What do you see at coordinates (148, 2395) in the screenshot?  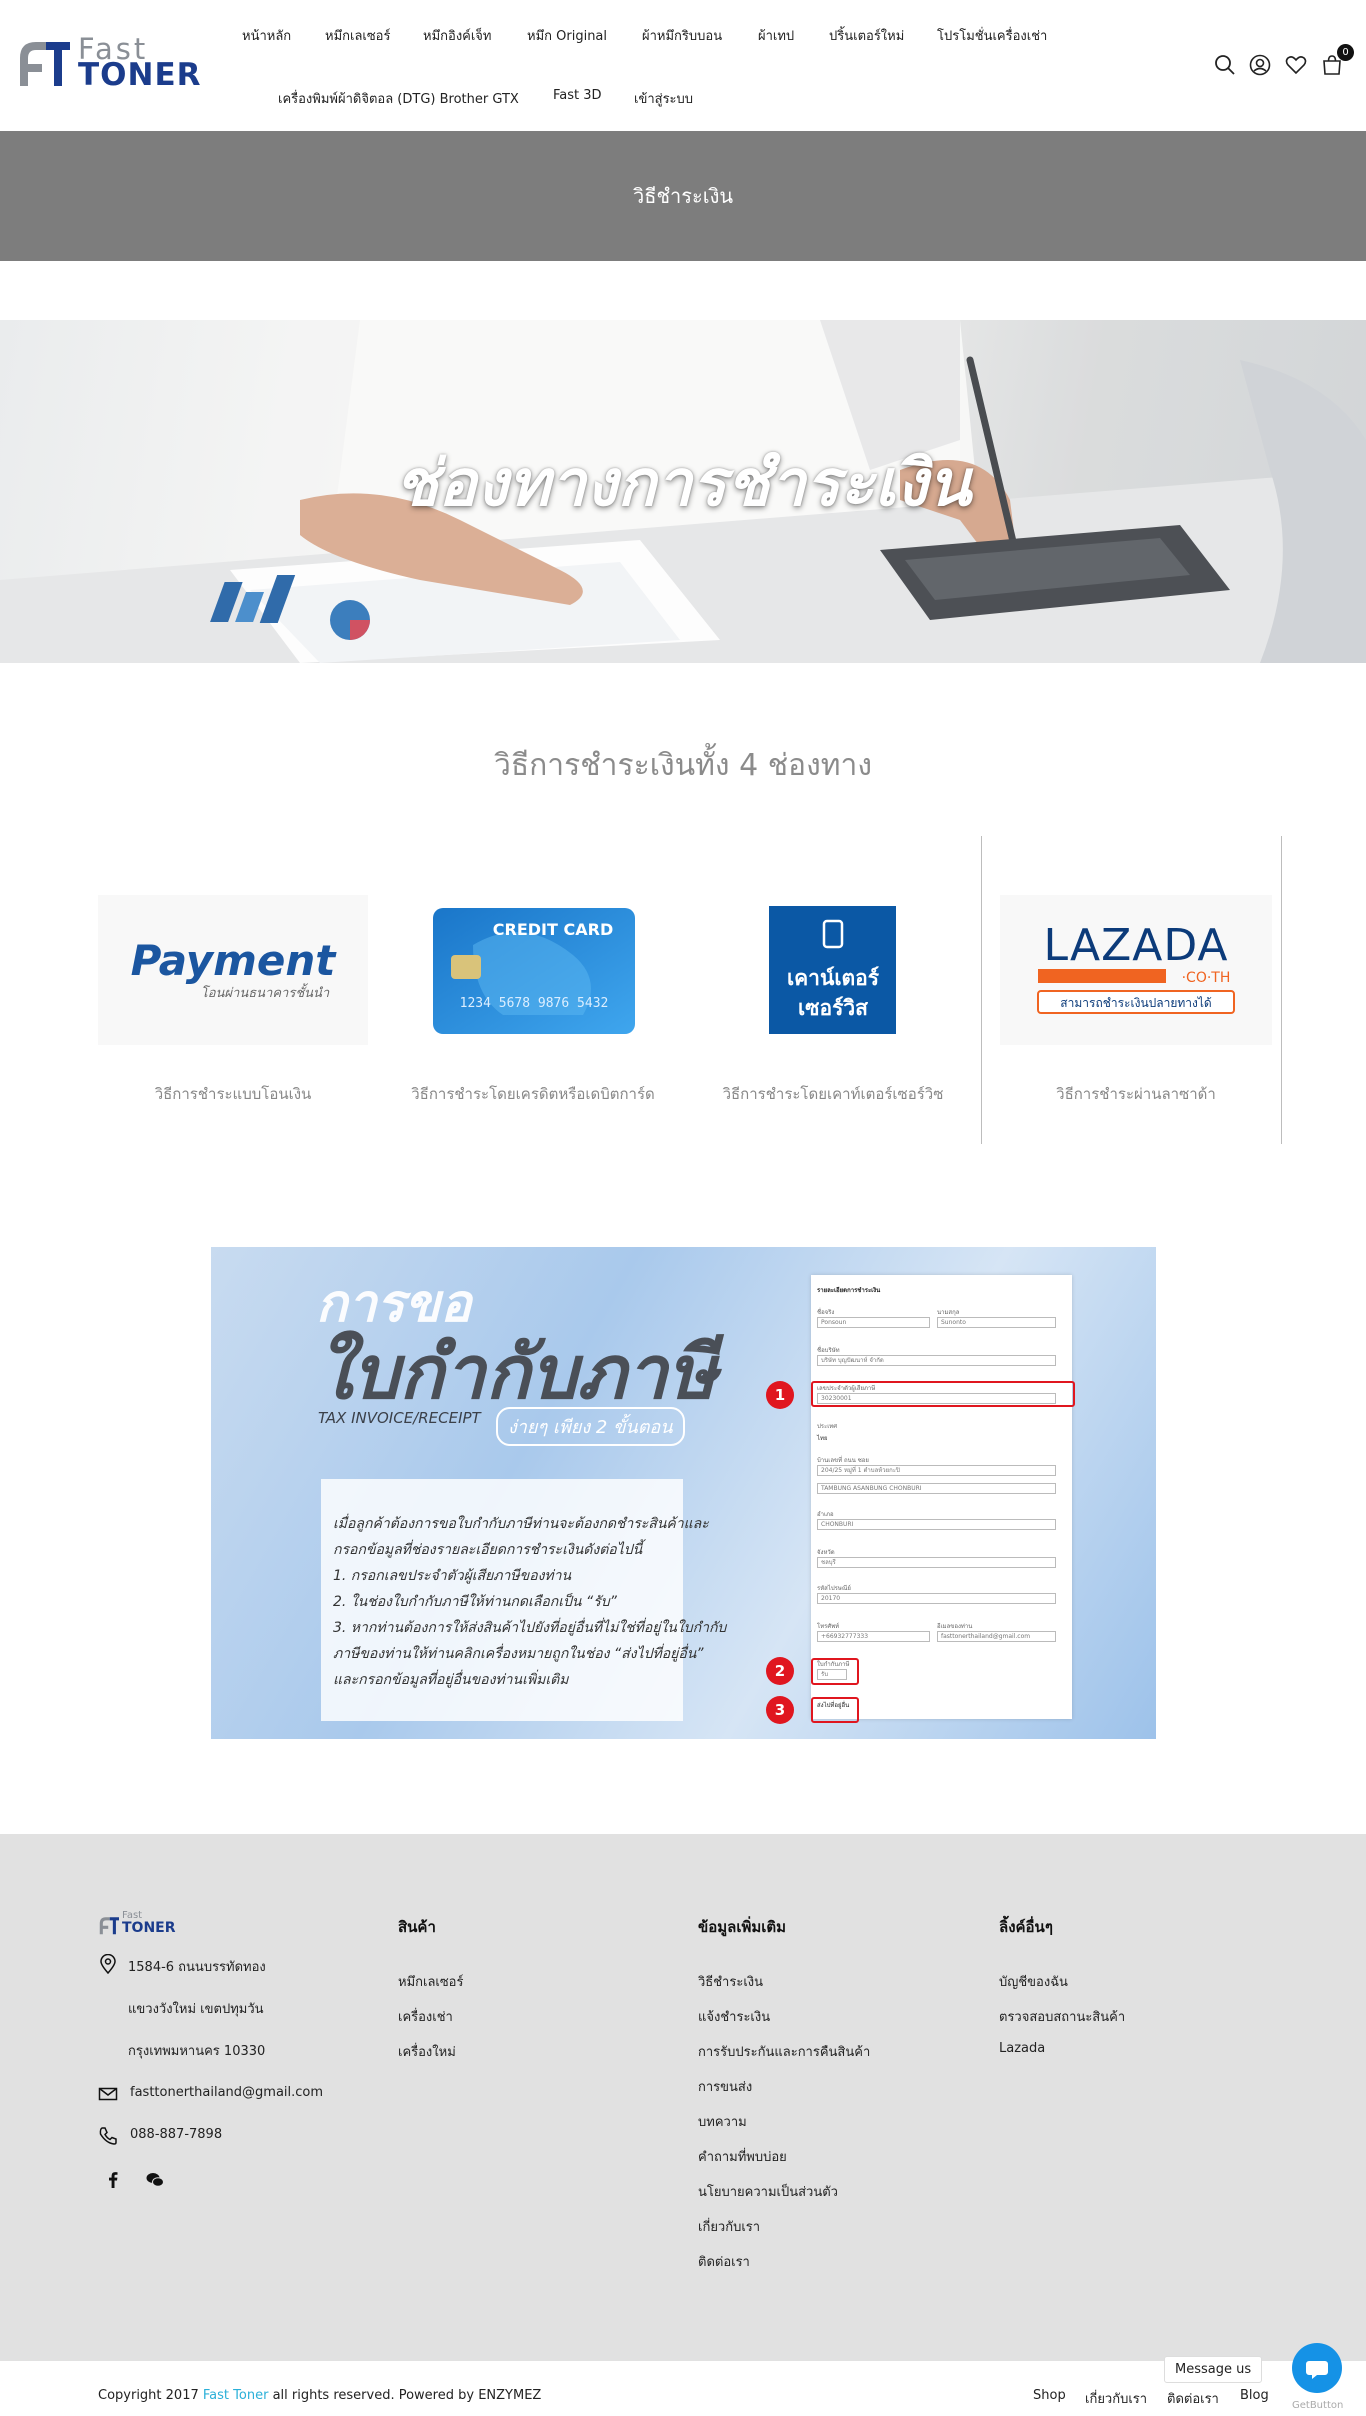 I see `copyright-prefix: Copyright 2017` at bounding box center [148, 2395].